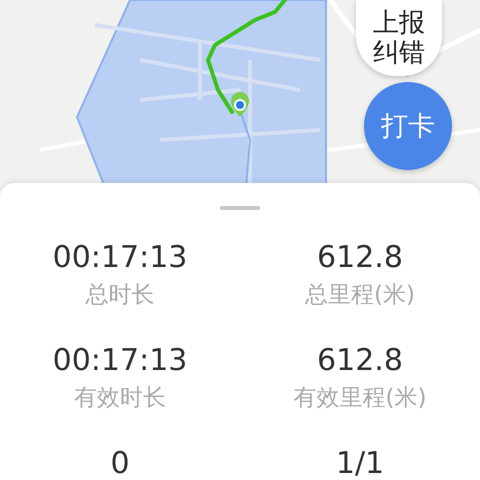 The height and width of the screenshot is (480, 480). Describe the element at coordinates (360, 463) in the screenshot. I see `stat-value: 1/1` at that location.